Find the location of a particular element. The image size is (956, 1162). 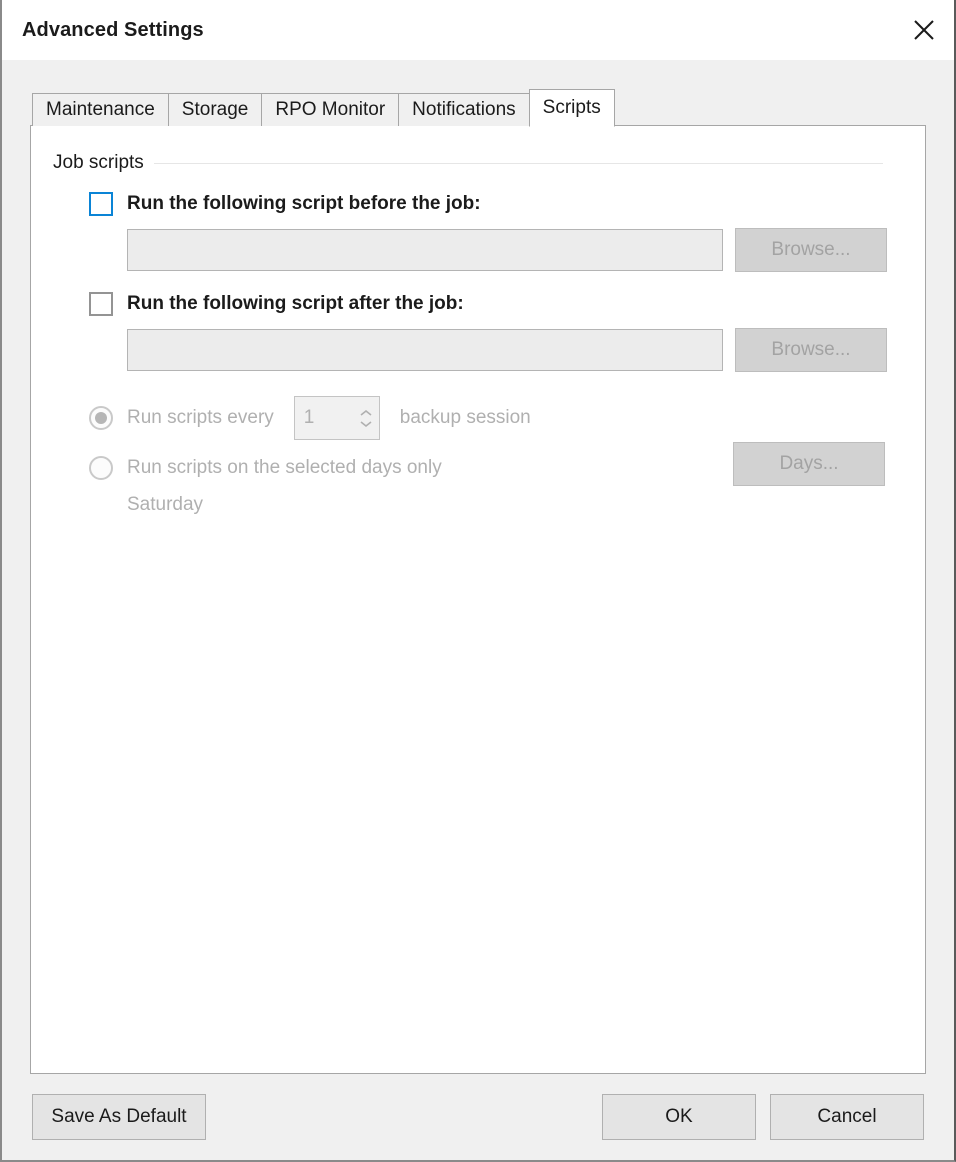

ok-button: OK is located at coordinates (679, 1117).